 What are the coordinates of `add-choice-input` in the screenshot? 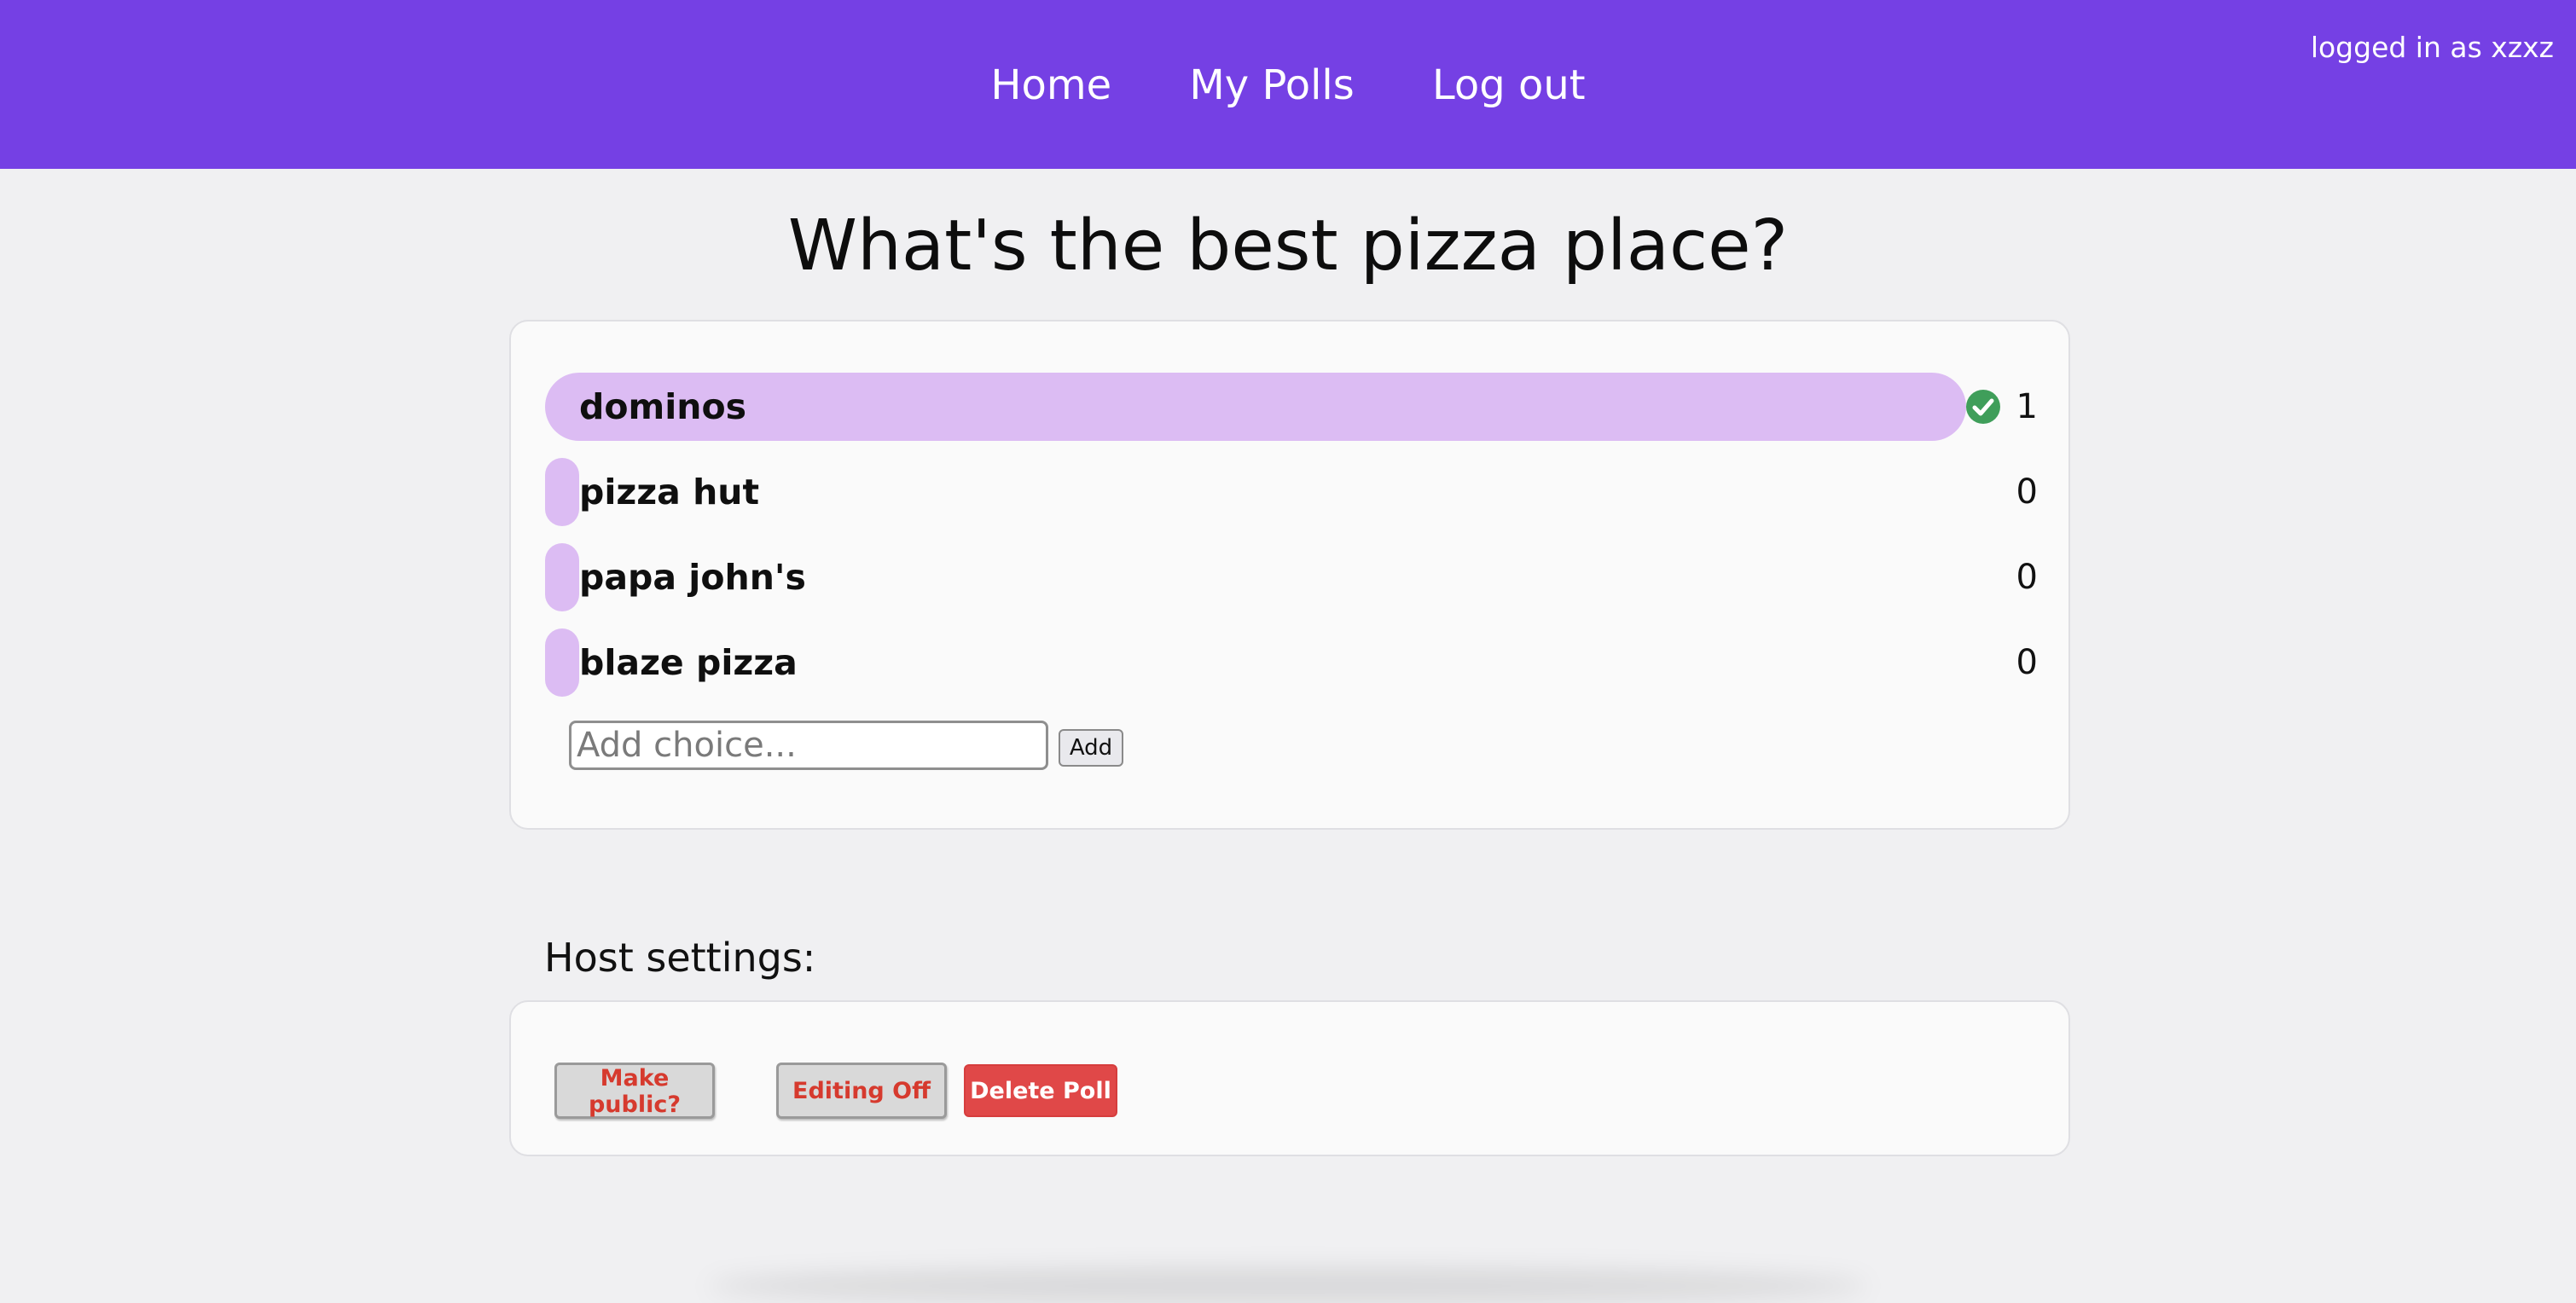 It's located at (808, 746).